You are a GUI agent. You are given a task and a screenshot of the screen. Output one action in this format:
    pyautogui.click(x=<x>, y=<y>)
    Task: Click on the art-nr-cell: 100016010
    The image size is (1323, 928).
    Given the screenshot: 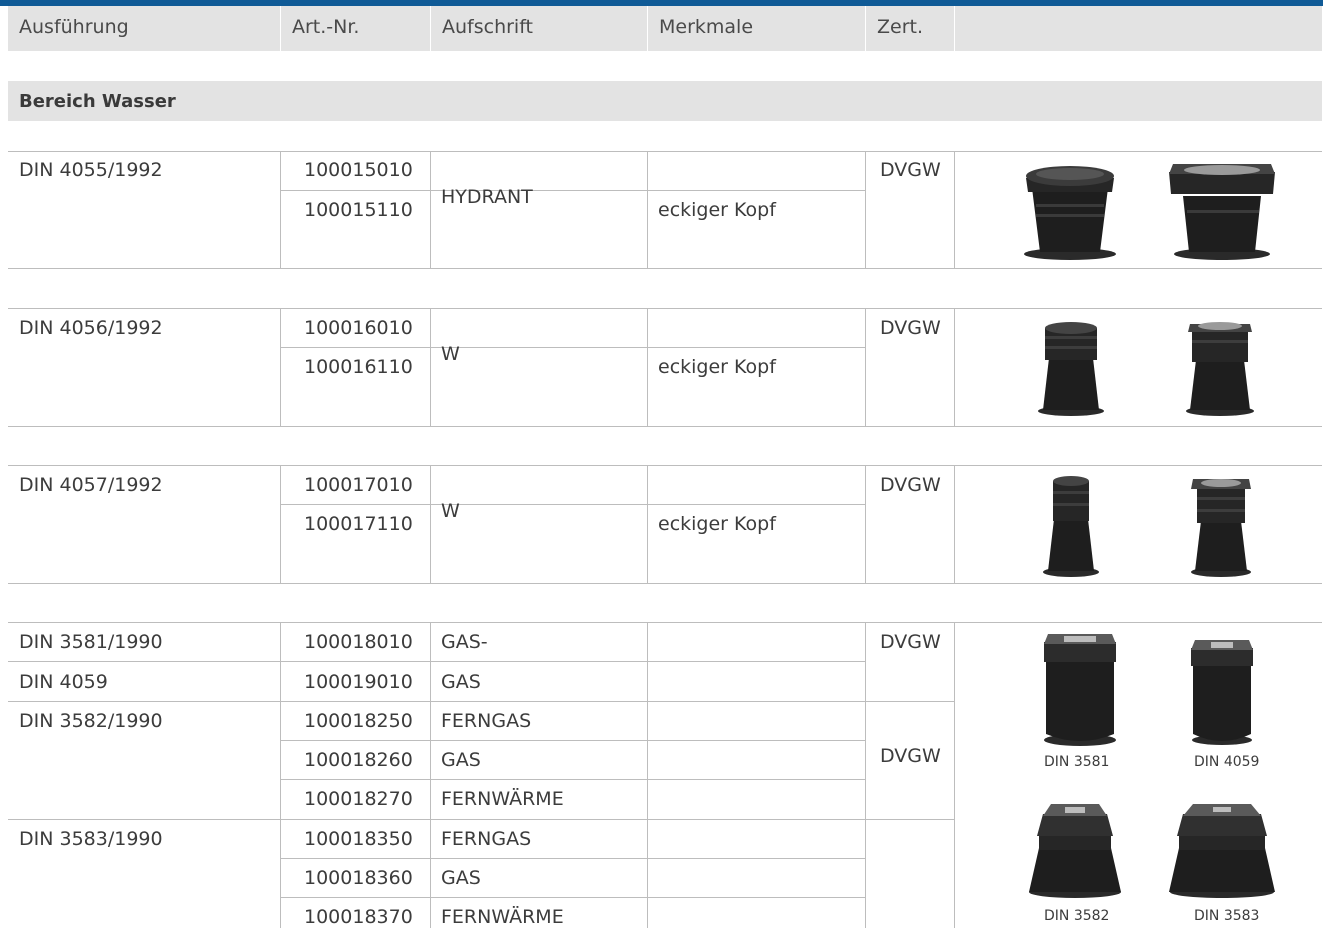 What is the action you would take?
    pyautogui.click(x=358, y=328)
    